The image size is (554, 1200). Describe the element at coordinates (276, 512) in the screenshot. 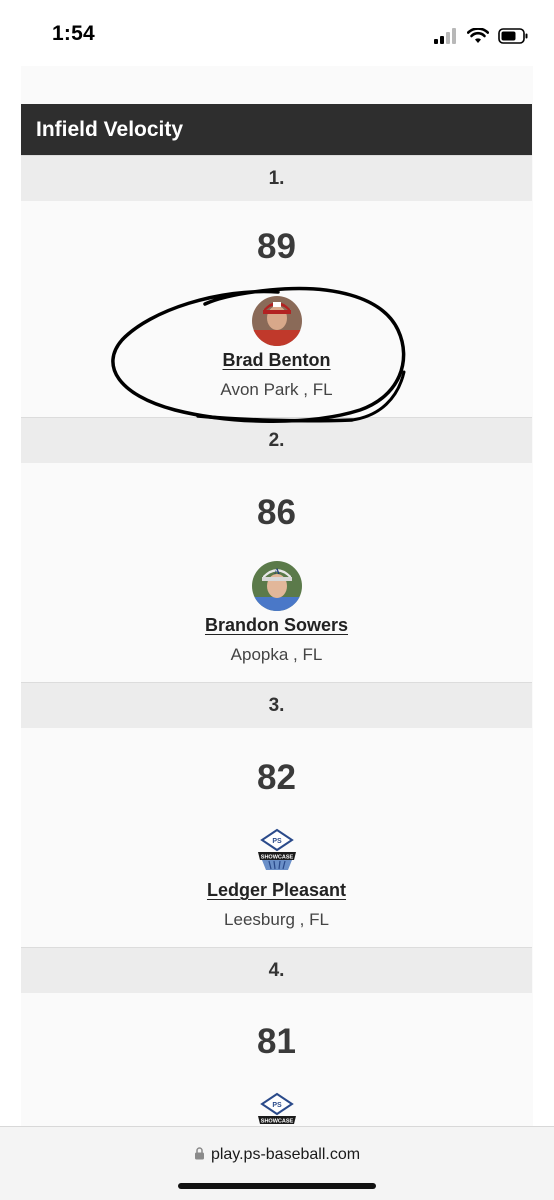

I see `velocity-value: 86` at that location.